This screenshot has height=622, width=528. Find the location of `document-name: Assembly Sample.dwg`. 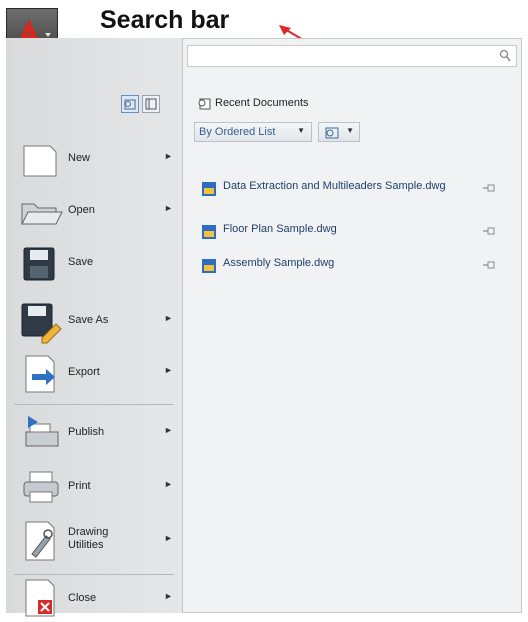

document-name: Assembly Sample.dwg is located at coordinates (279, 263).